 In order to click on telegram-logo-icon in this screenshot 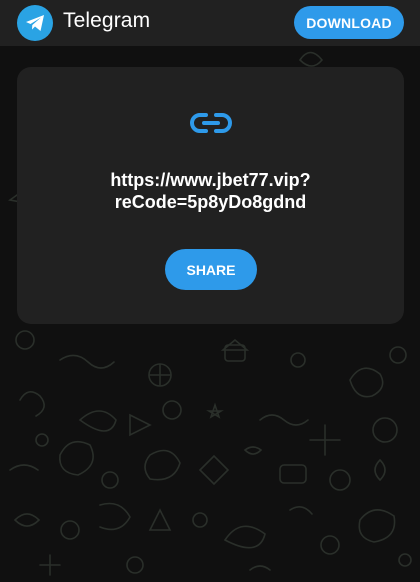, I will do `click(35, 23)`.